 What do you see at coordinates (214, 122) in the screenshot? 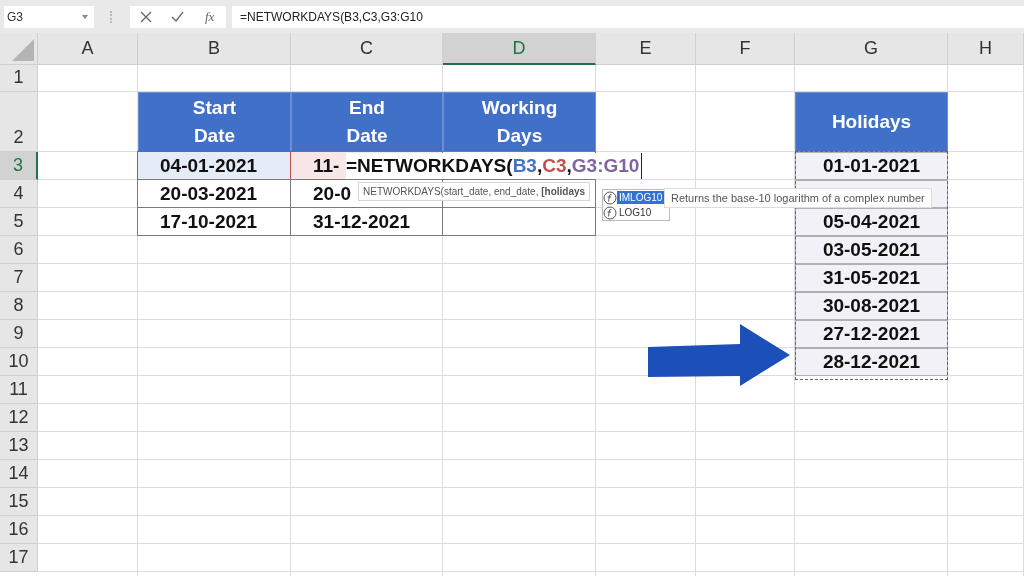
I see `table-header-cell: Start Date` at bounding box center [214, 122].